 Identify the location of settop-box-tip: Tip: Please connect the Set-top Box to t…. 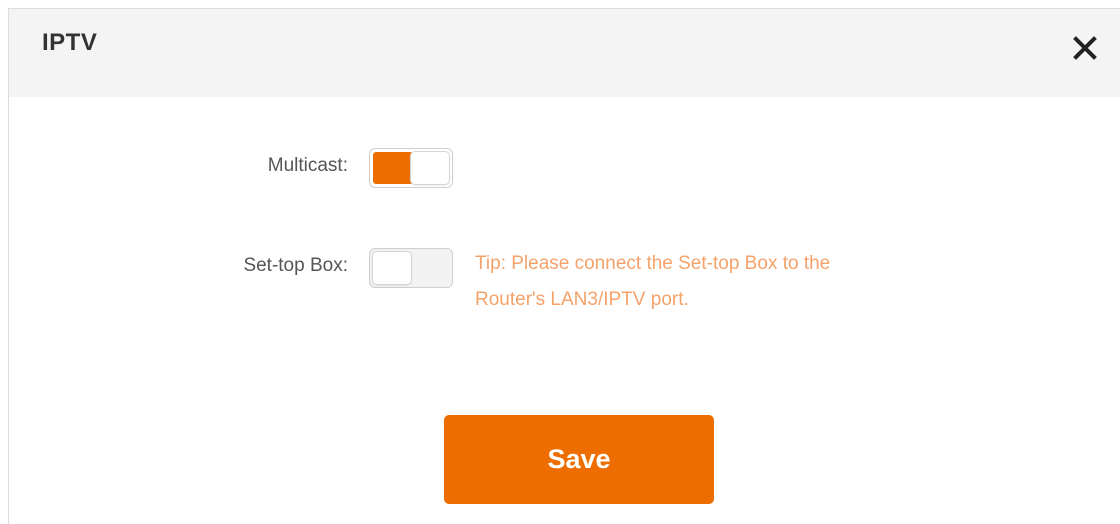
(755, 282).